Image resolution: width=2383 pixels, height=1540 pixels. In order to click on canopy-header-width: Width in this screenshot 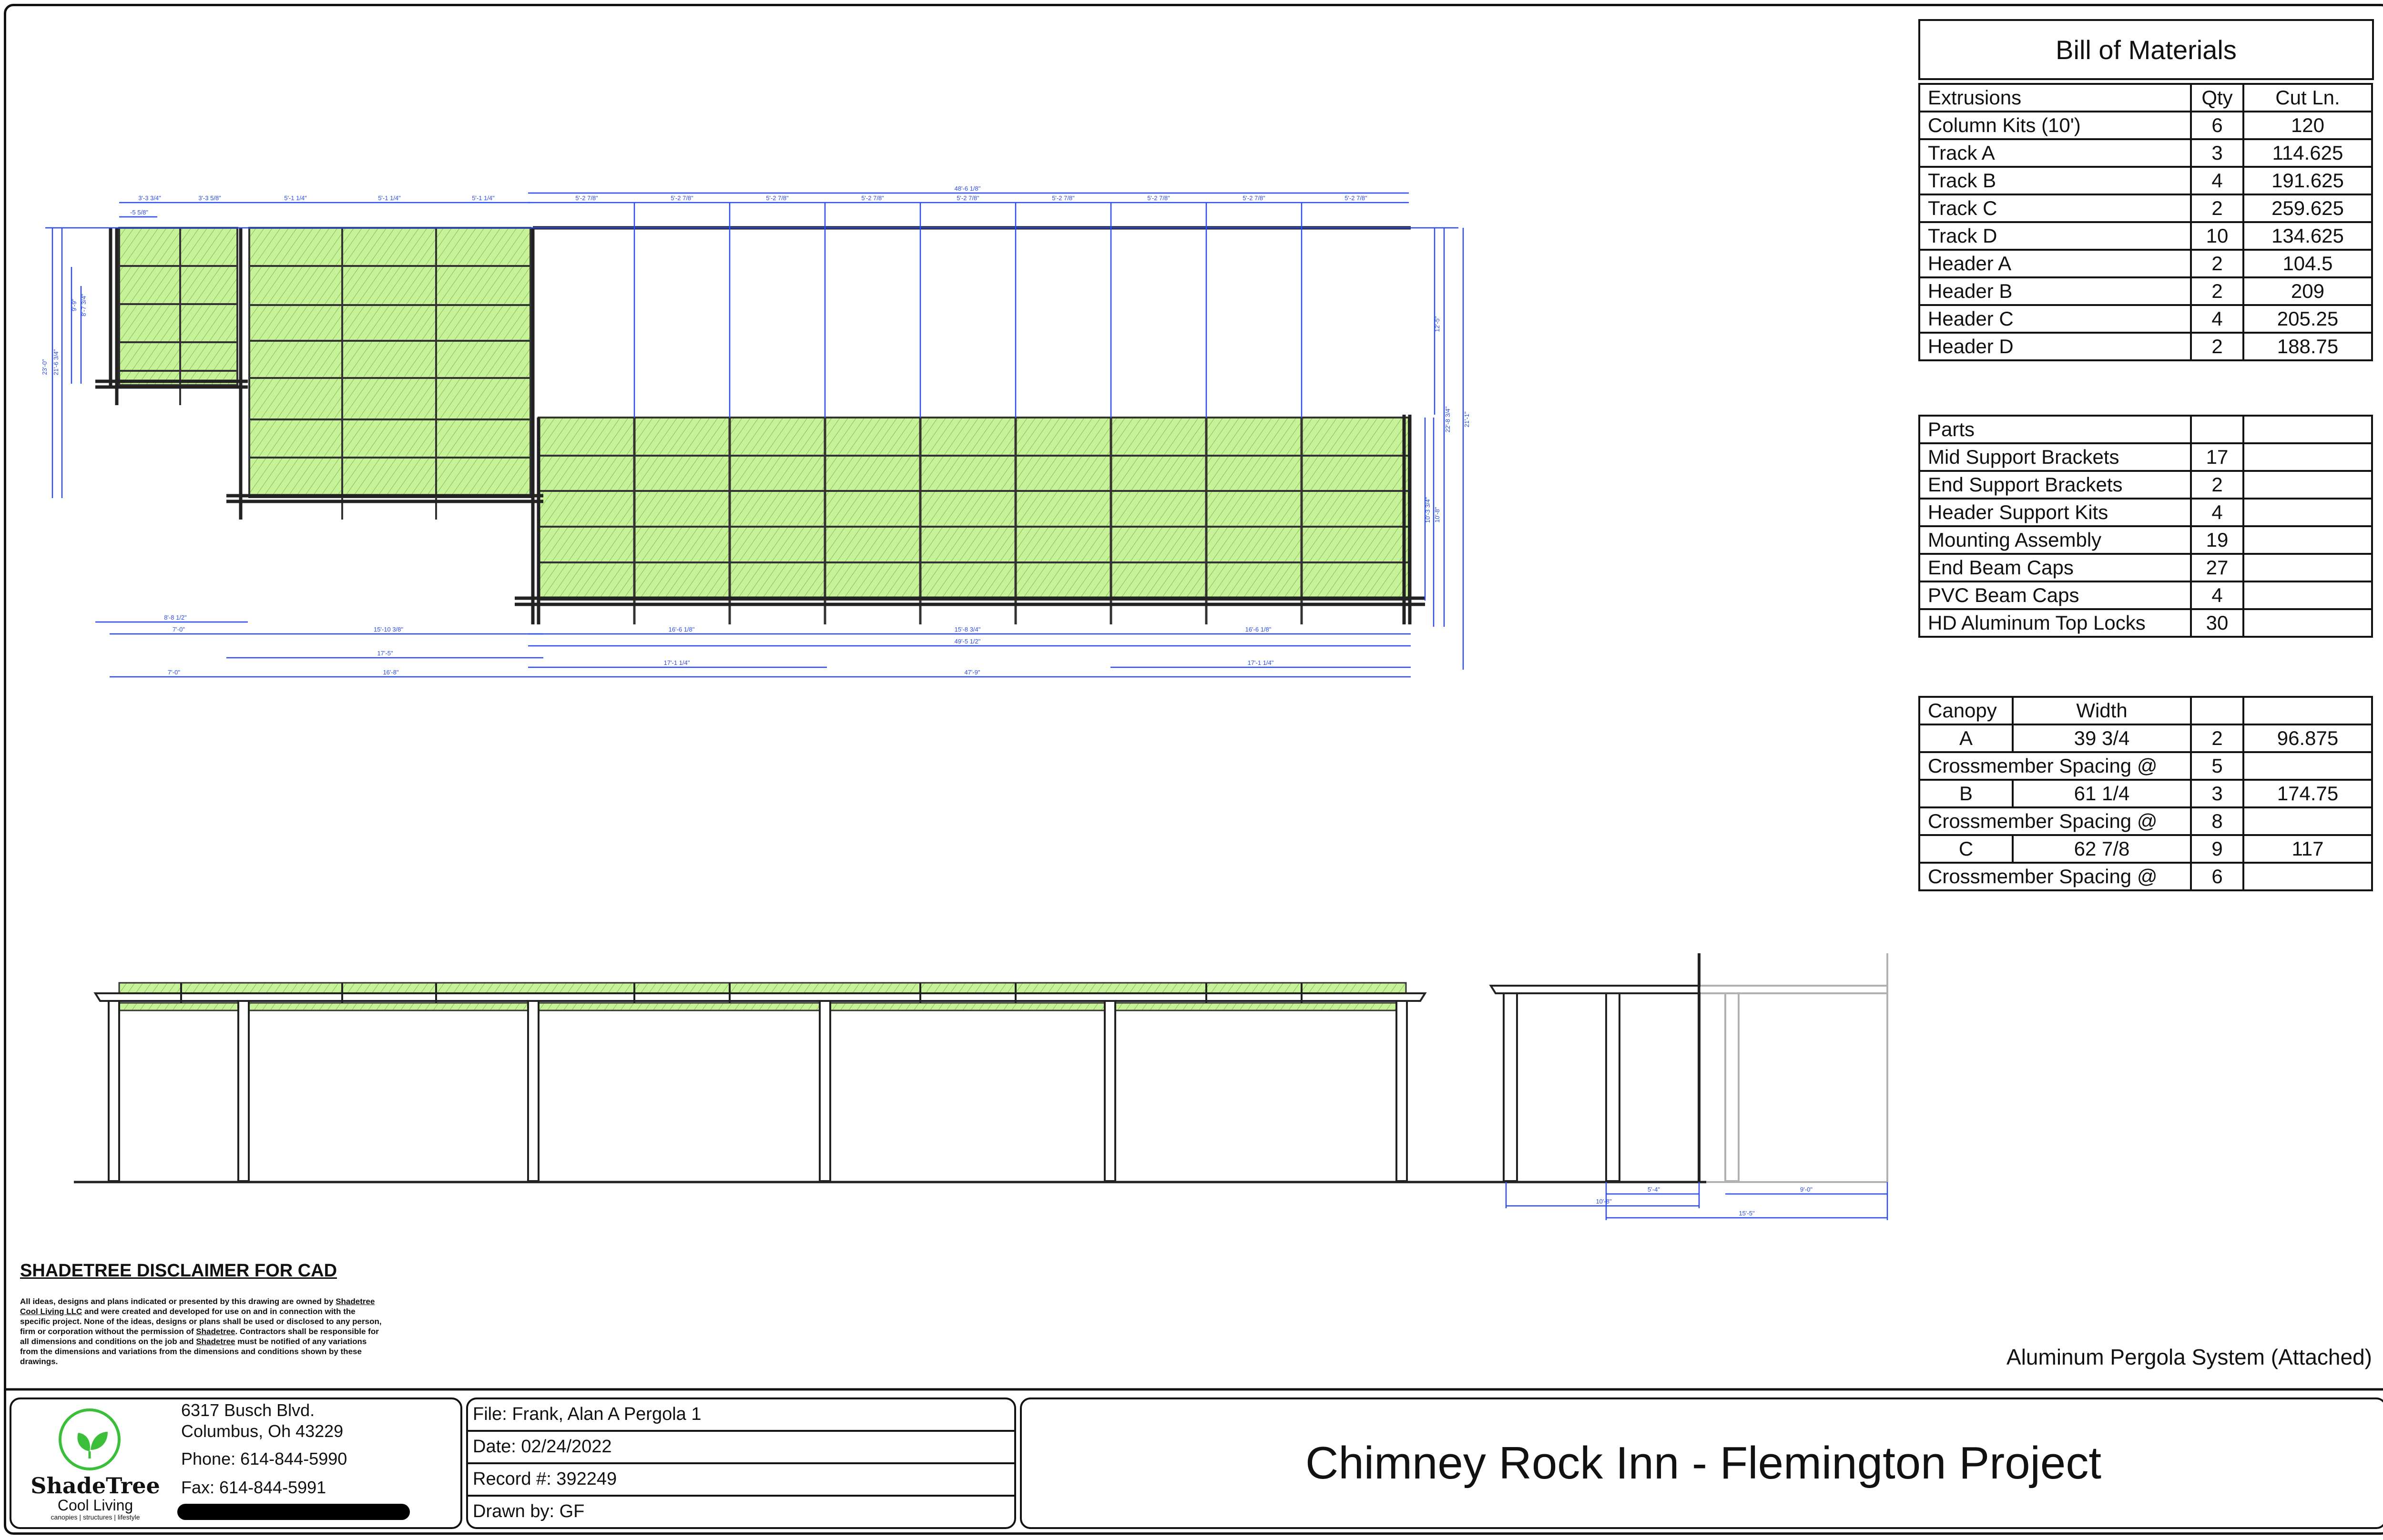, I will do `click(2102, 710)`.